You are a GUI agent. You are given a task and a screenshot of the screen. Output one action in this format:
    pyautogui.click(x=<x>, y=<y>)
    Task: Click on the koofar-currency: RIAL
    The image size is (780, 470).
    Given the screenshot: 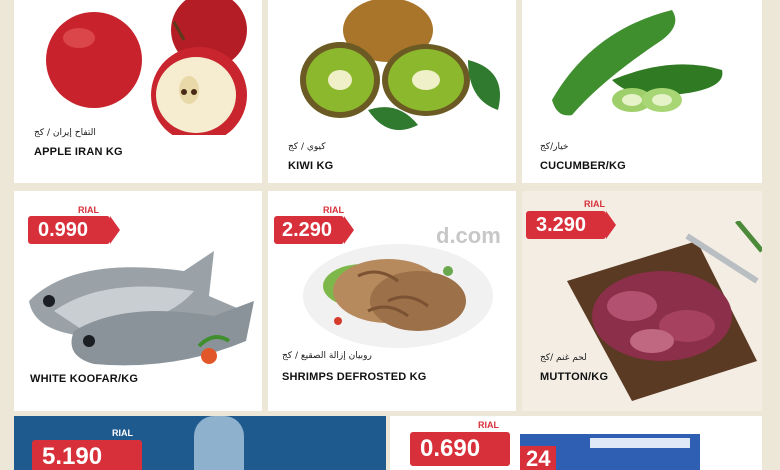 What is the action you would take?
    pyautogui.click(x=88, y=210)
    